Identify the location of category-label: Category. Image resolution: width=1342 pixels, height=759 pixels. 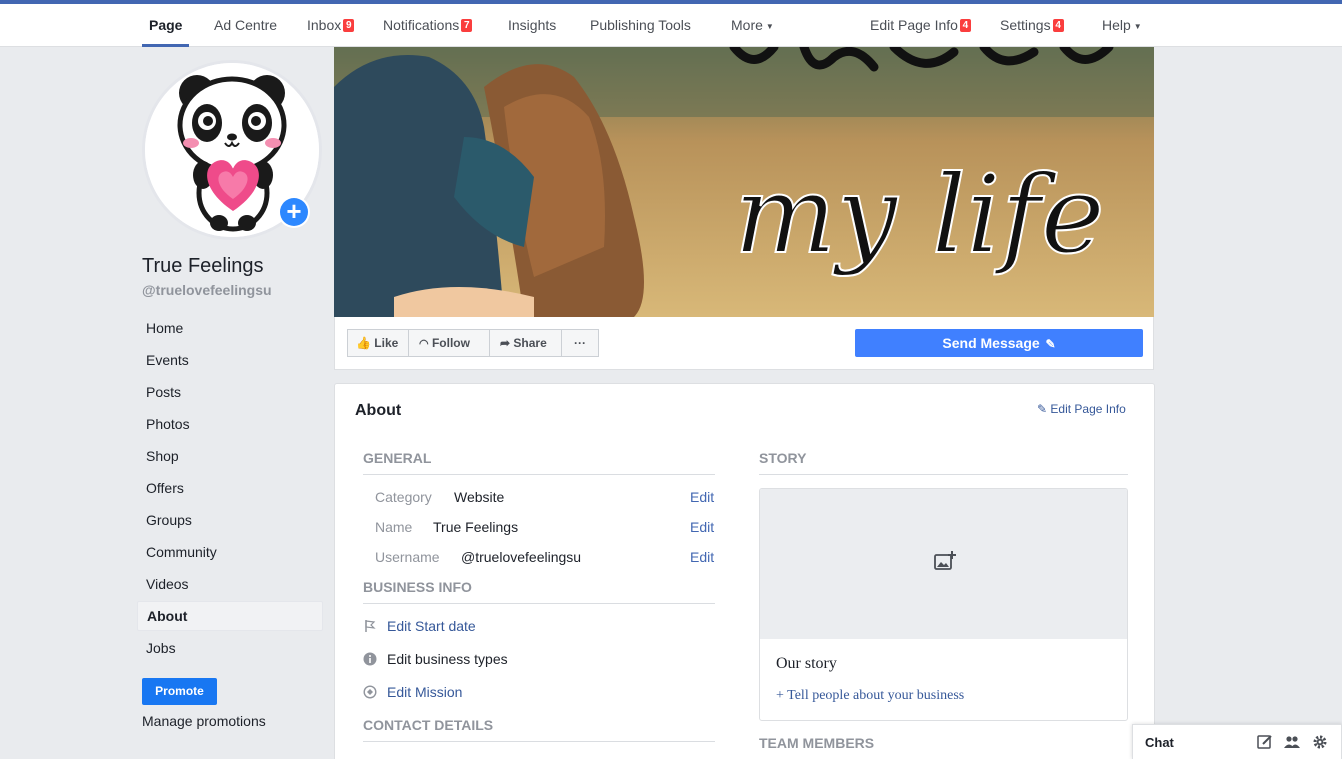
(403, 497).